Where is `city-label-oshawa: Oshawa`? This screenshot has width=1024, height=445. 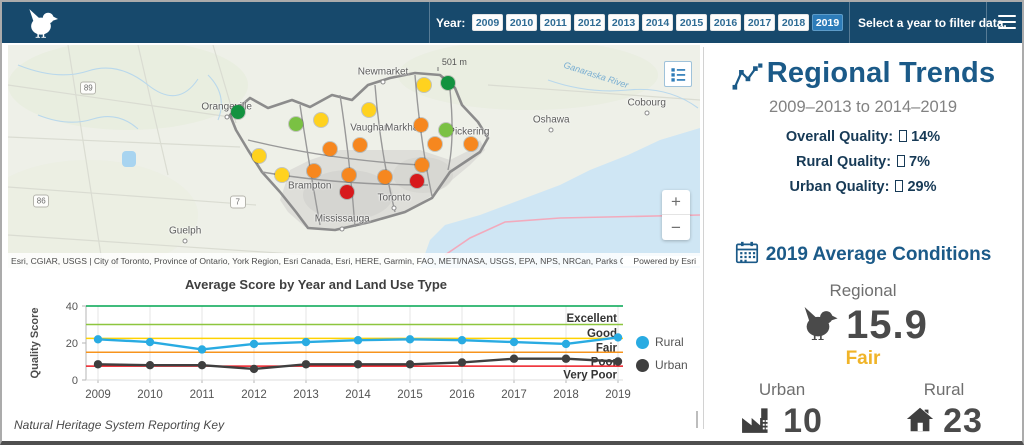 city-label-oshawa: Oshawa is located at coordinates (551, 120).